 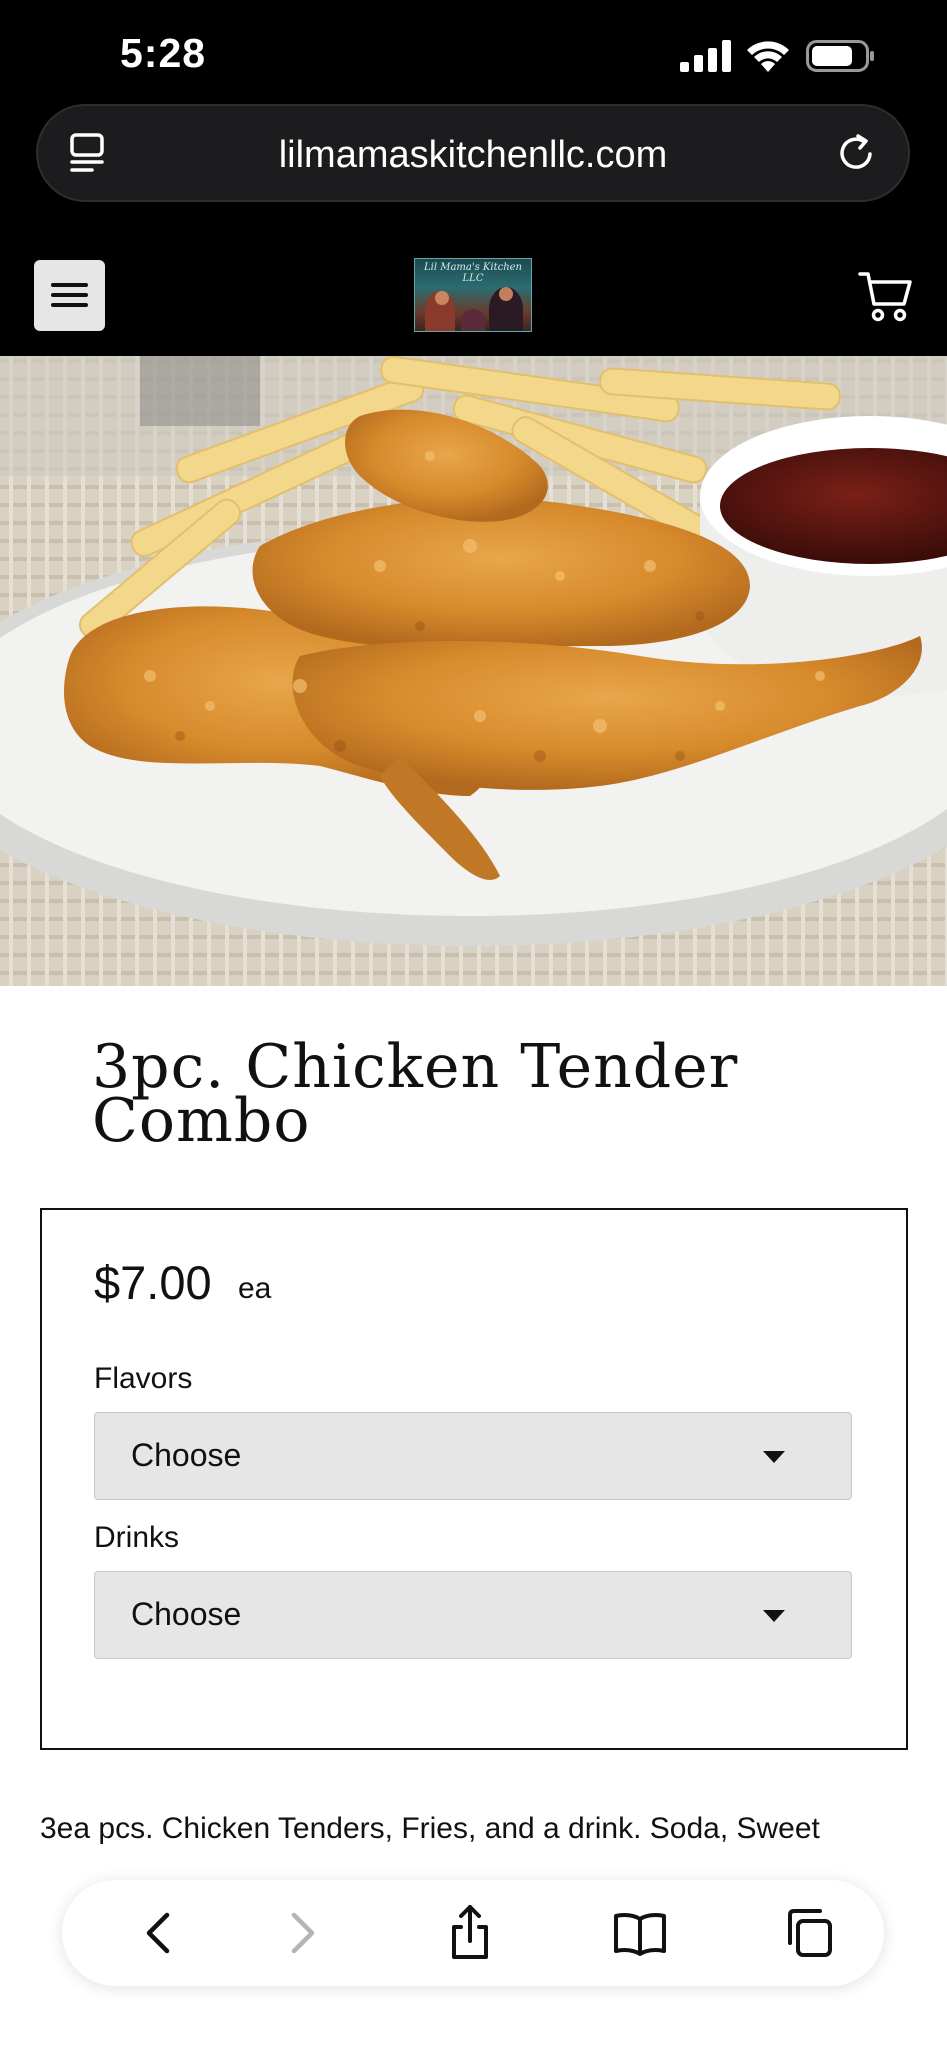 I want to click on bookmarks-icon, so click(x=640, y=1934).